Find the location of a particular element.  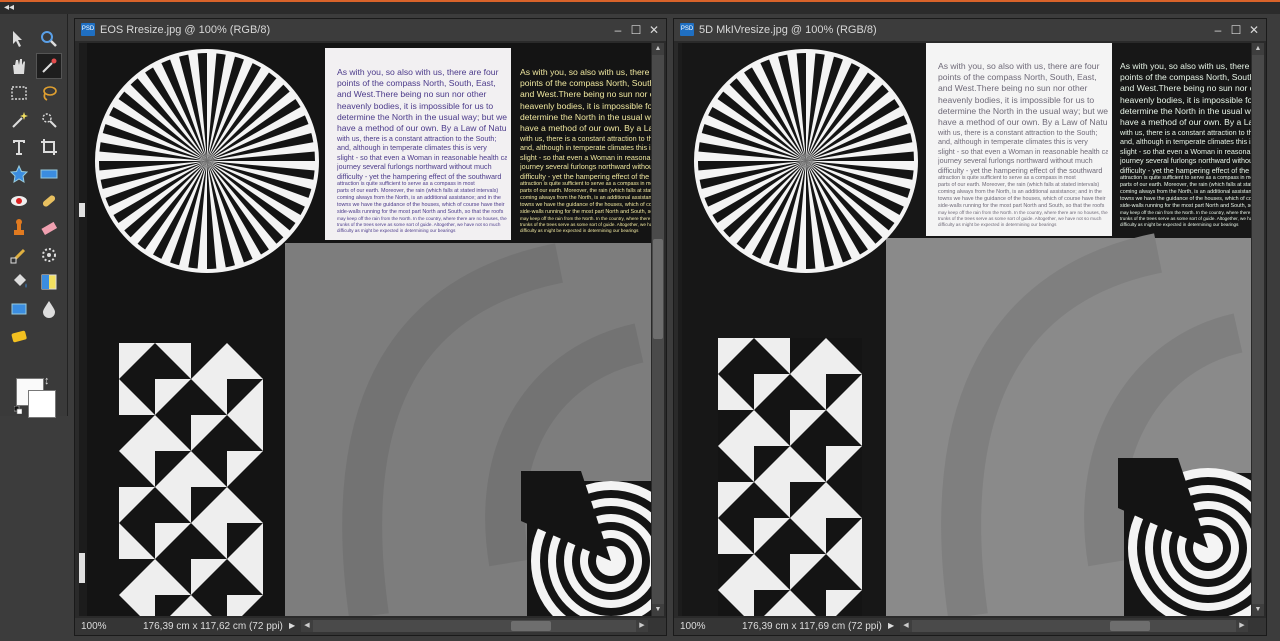

cookie-cutter-icon is located at coordinates (19, 174).